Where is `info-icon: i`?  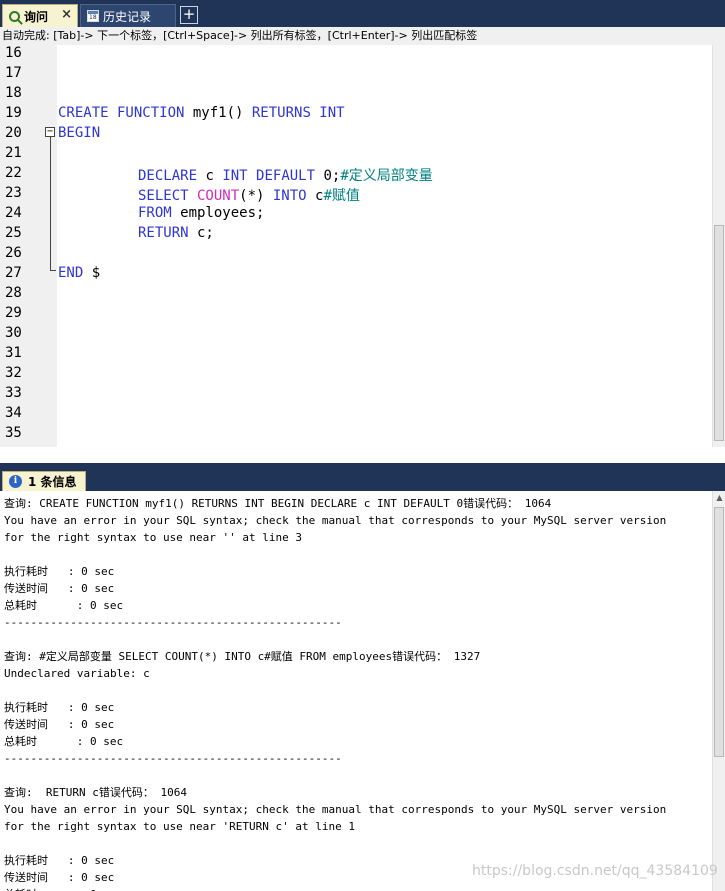
info-icon: i is located at coordinates (15, 481).